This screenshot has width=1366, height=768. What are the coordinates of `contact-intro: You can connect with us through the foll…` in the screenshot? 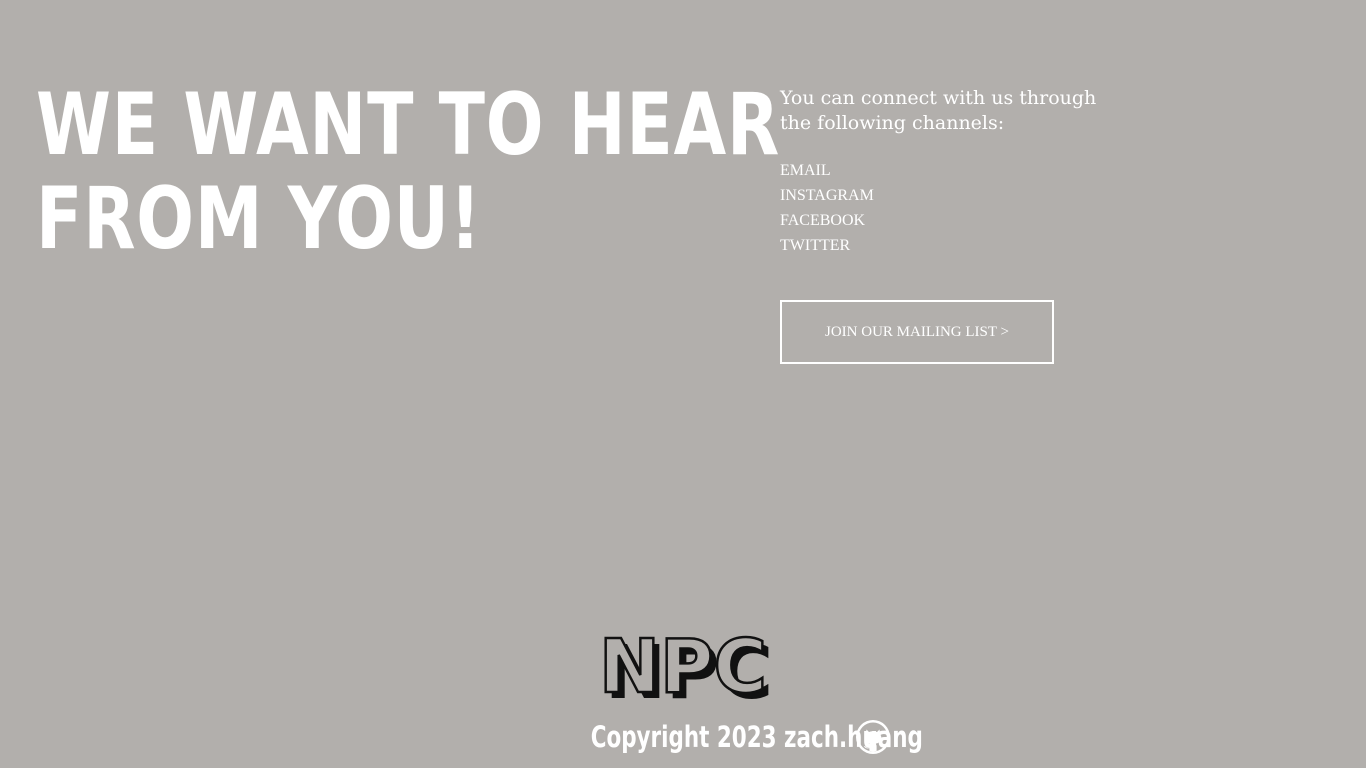 It's located at (960, 111).